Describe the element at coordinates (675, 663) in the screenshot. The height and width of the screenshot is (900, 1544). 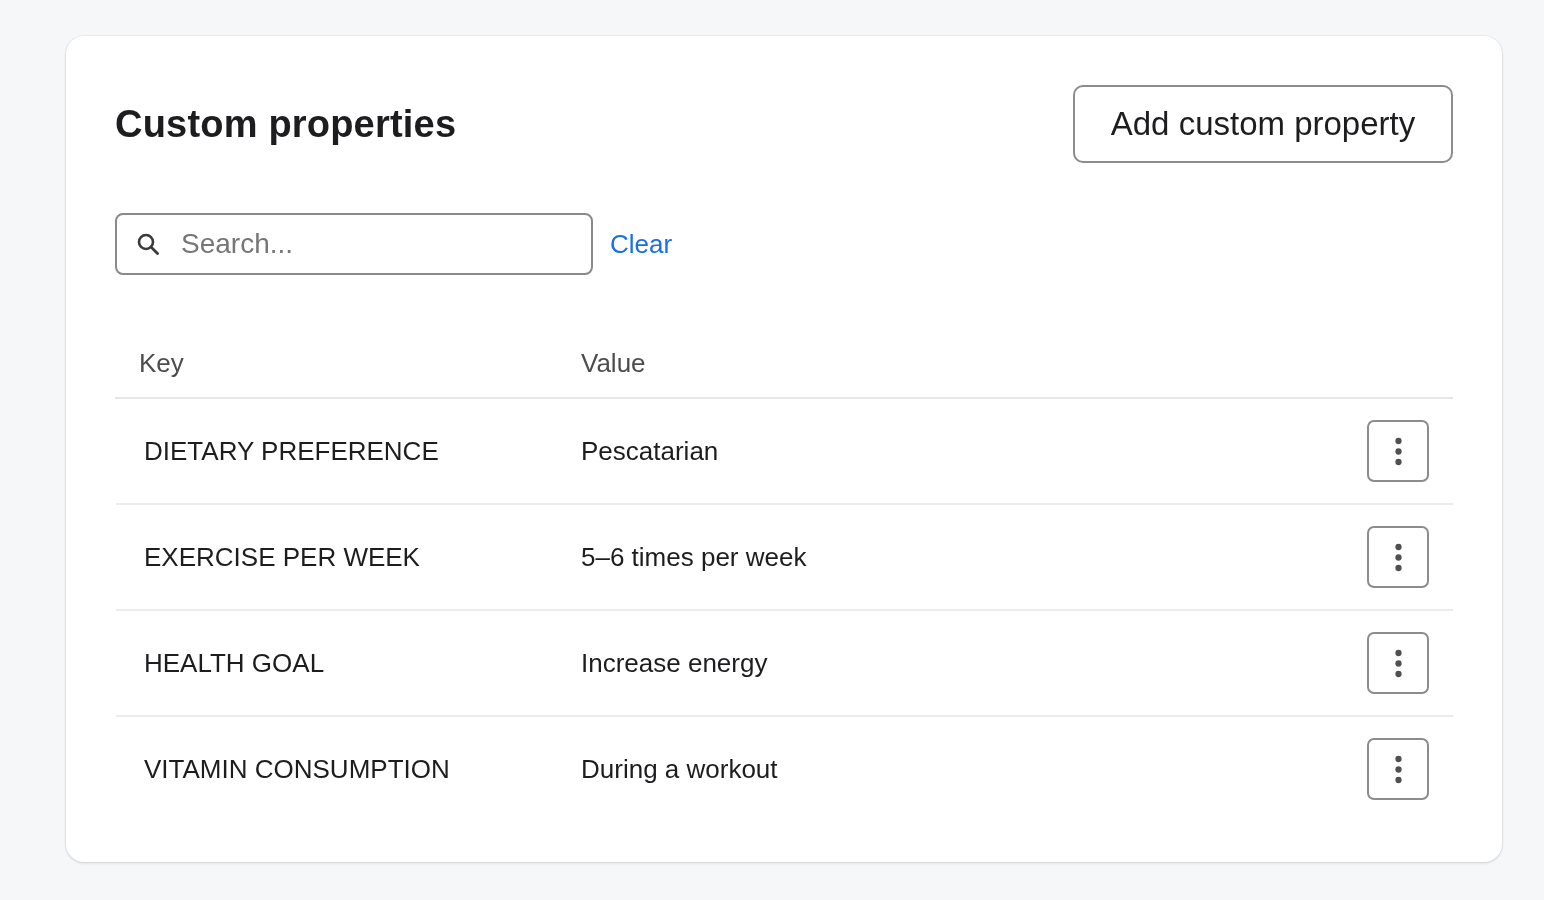
I see `table-cell-text: Increase energy` at that location.